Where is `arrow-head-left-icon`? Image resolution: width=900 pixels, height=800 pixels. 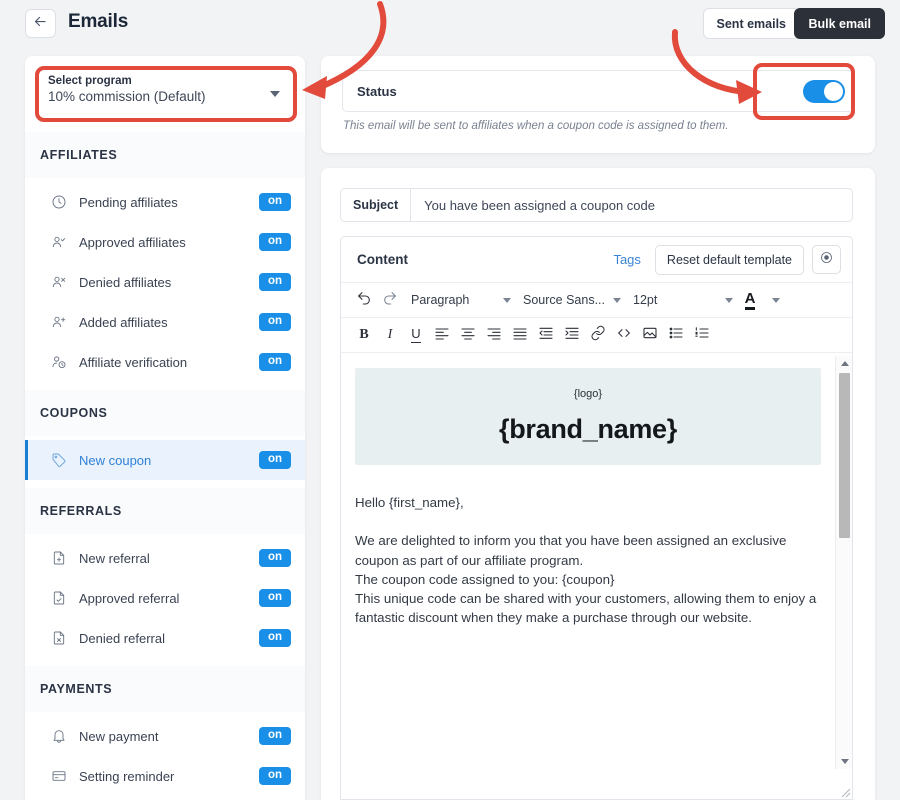 arrow-head-left-icon is located at coordinates (314, 87).